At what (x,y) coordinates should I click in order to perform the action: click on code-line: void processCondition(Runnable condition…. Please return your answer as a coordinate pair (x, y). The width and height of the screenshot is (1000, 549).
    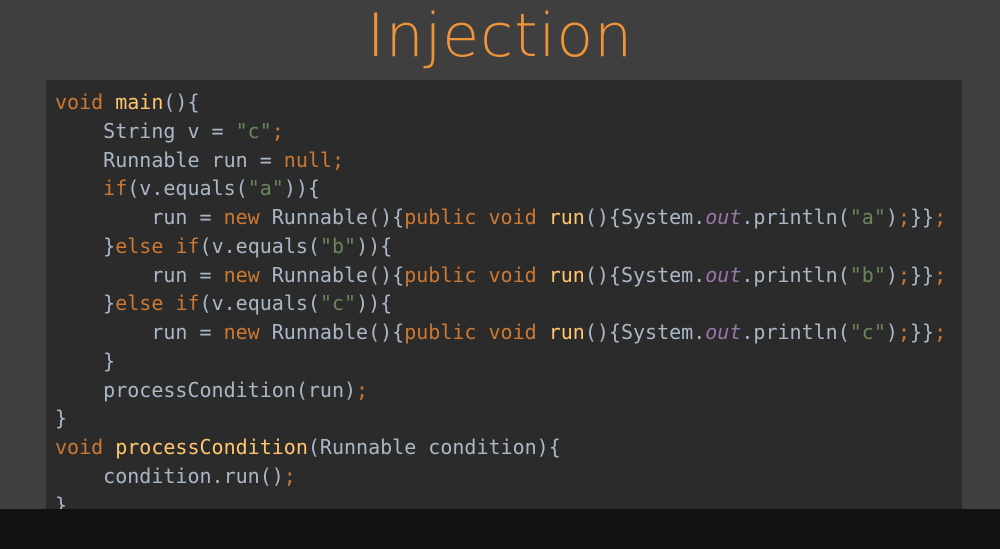
    Looking at the image, I should click on (508, 447).